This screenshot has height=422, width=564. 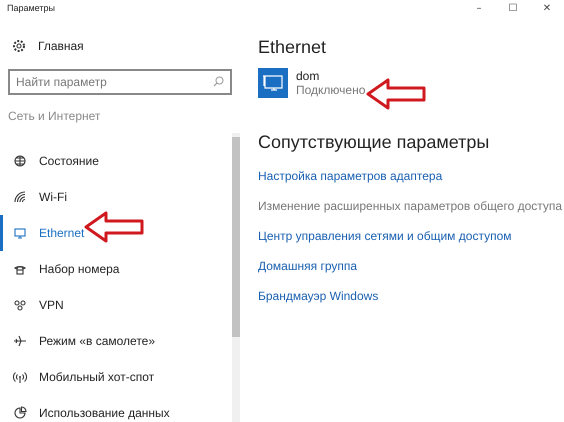 What do you see at coordinates (116, 305) in the screenshot?
I see `nav-item: VPN` at bounding box center [116, 305].